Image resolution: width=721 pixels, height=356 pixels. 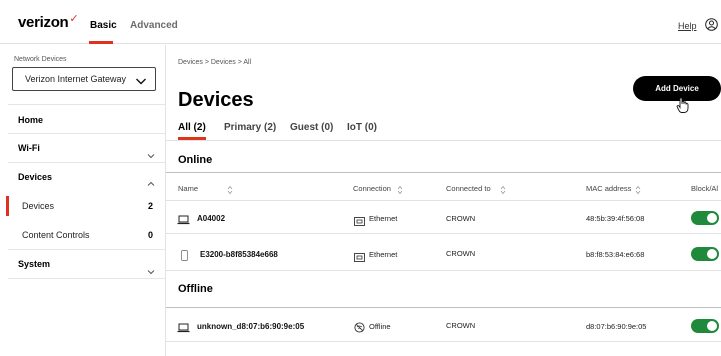 I want to click on verizon-logo: verizon✓, so click(x=48, y=22).